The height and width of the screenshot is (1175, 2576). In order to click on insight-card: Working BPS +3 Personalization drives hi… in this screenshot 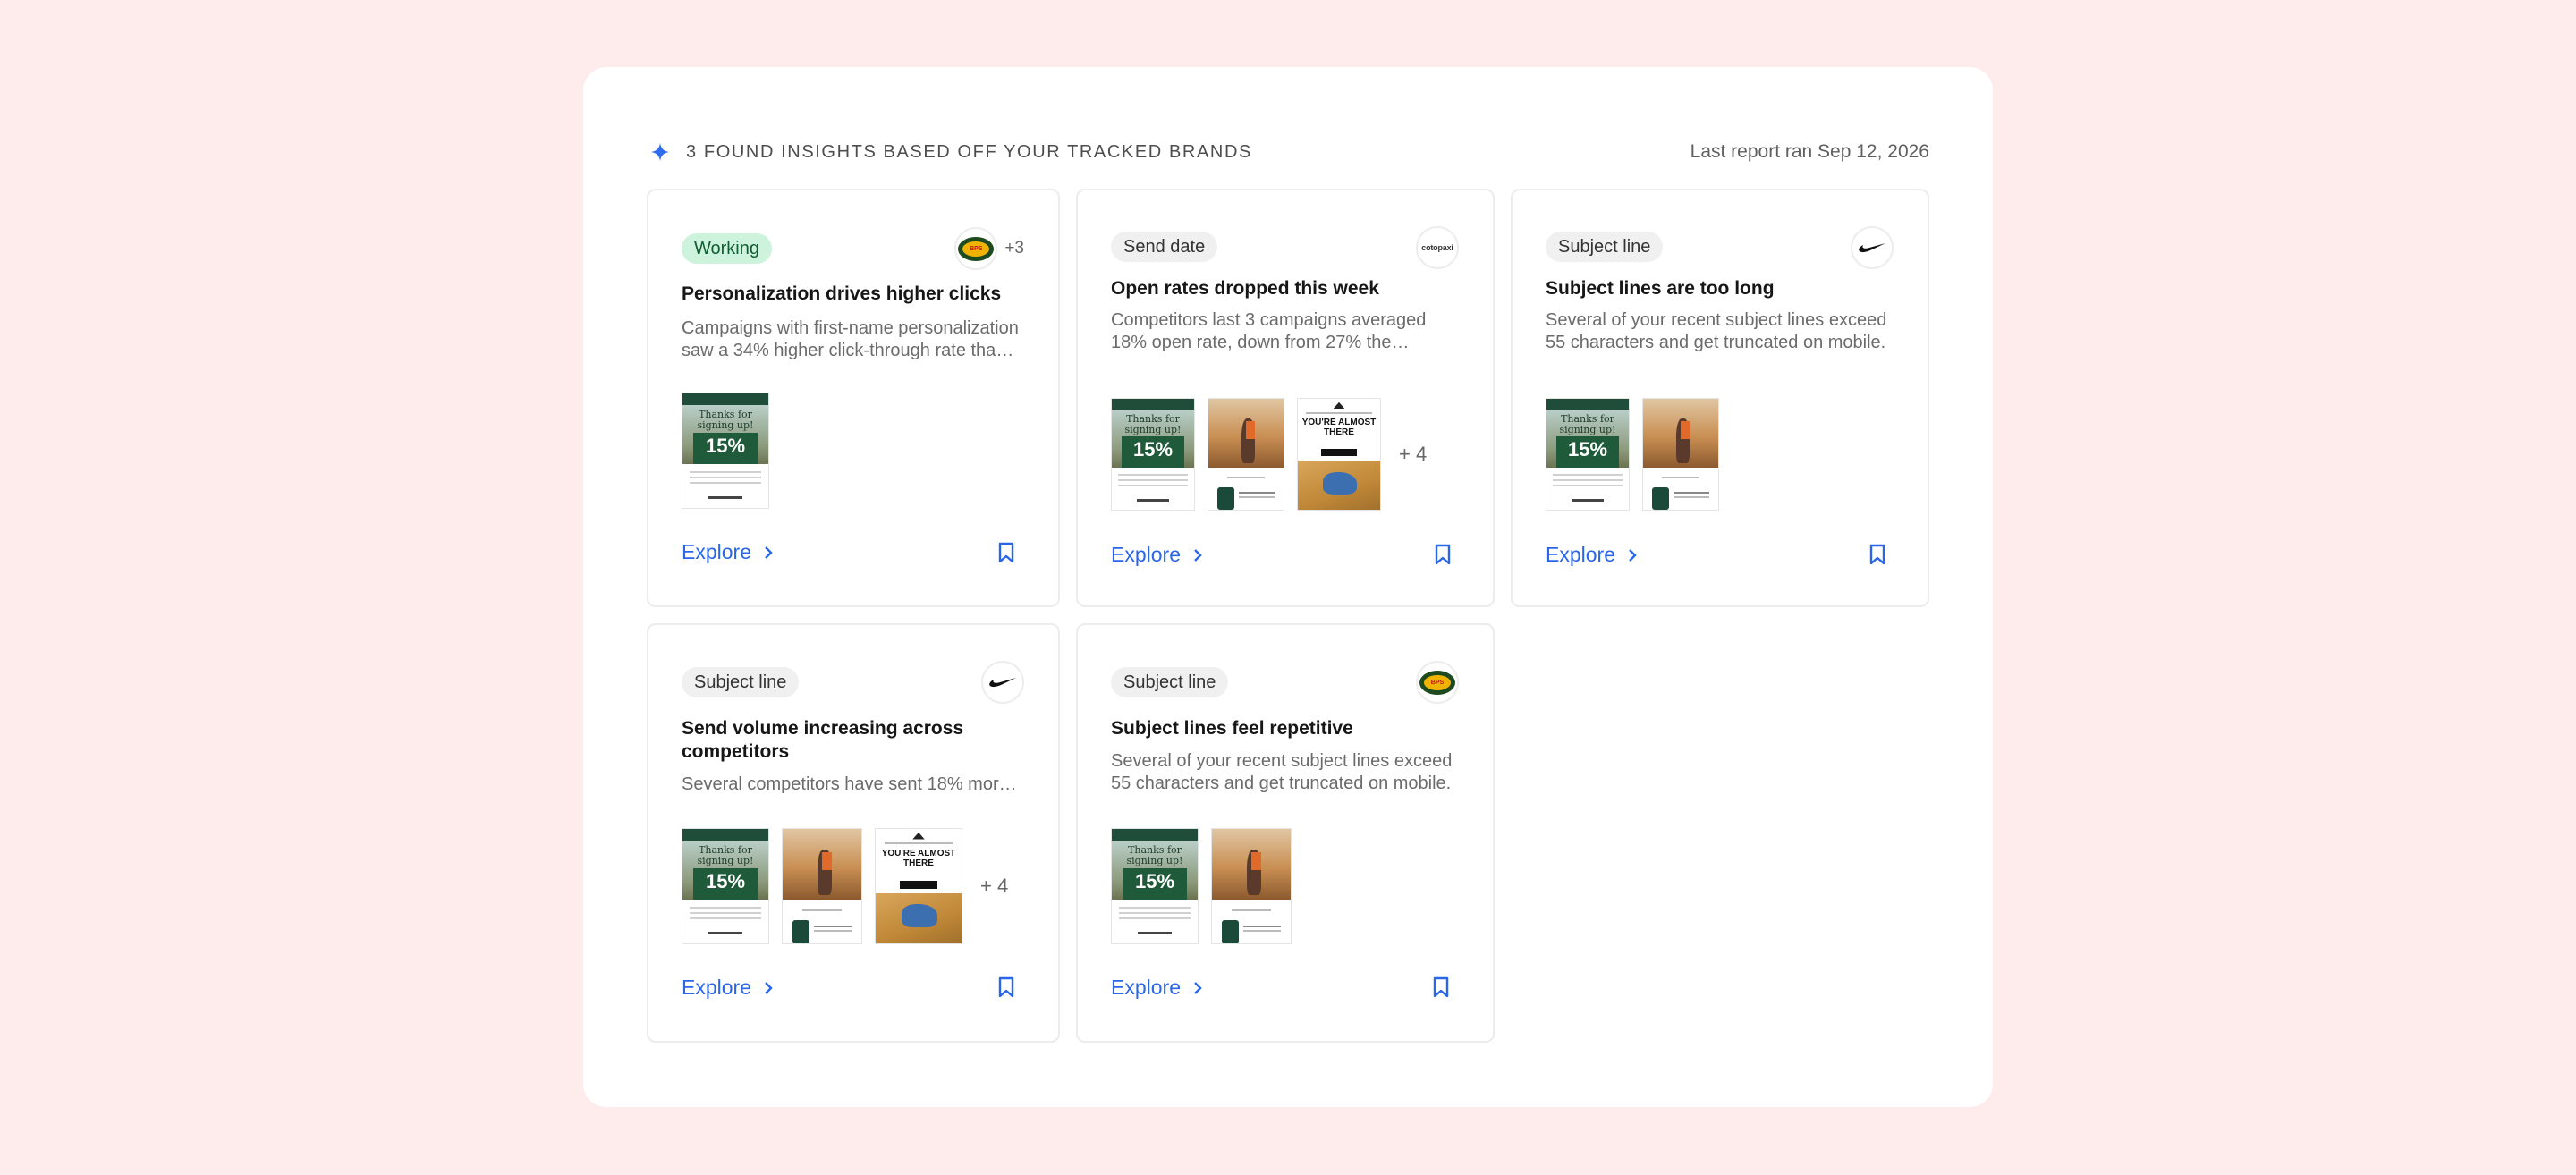, I will do `click(853, 398)`.